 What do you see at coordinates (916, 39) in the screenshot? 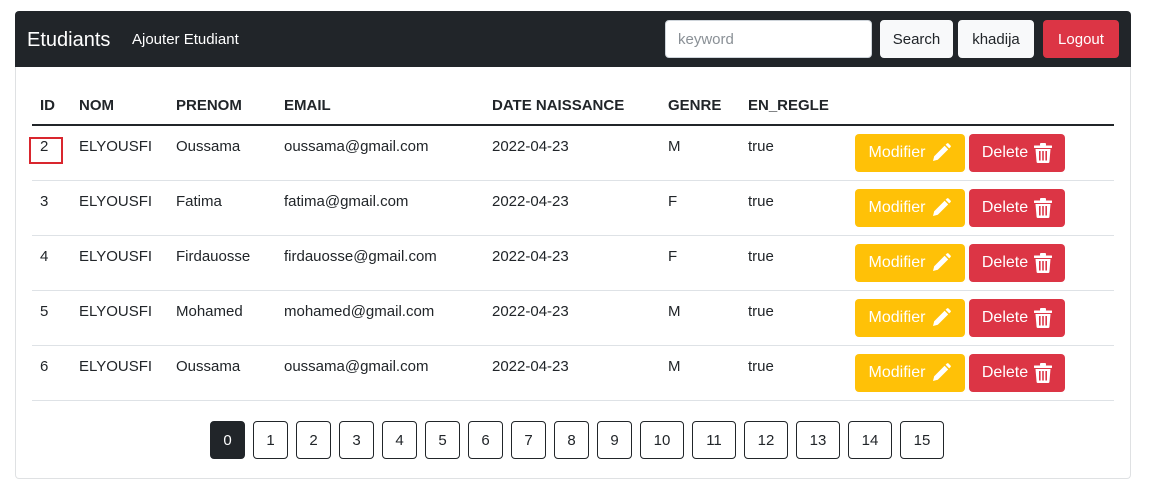
I see `search-button: Search` at bounding box center [916, 39].